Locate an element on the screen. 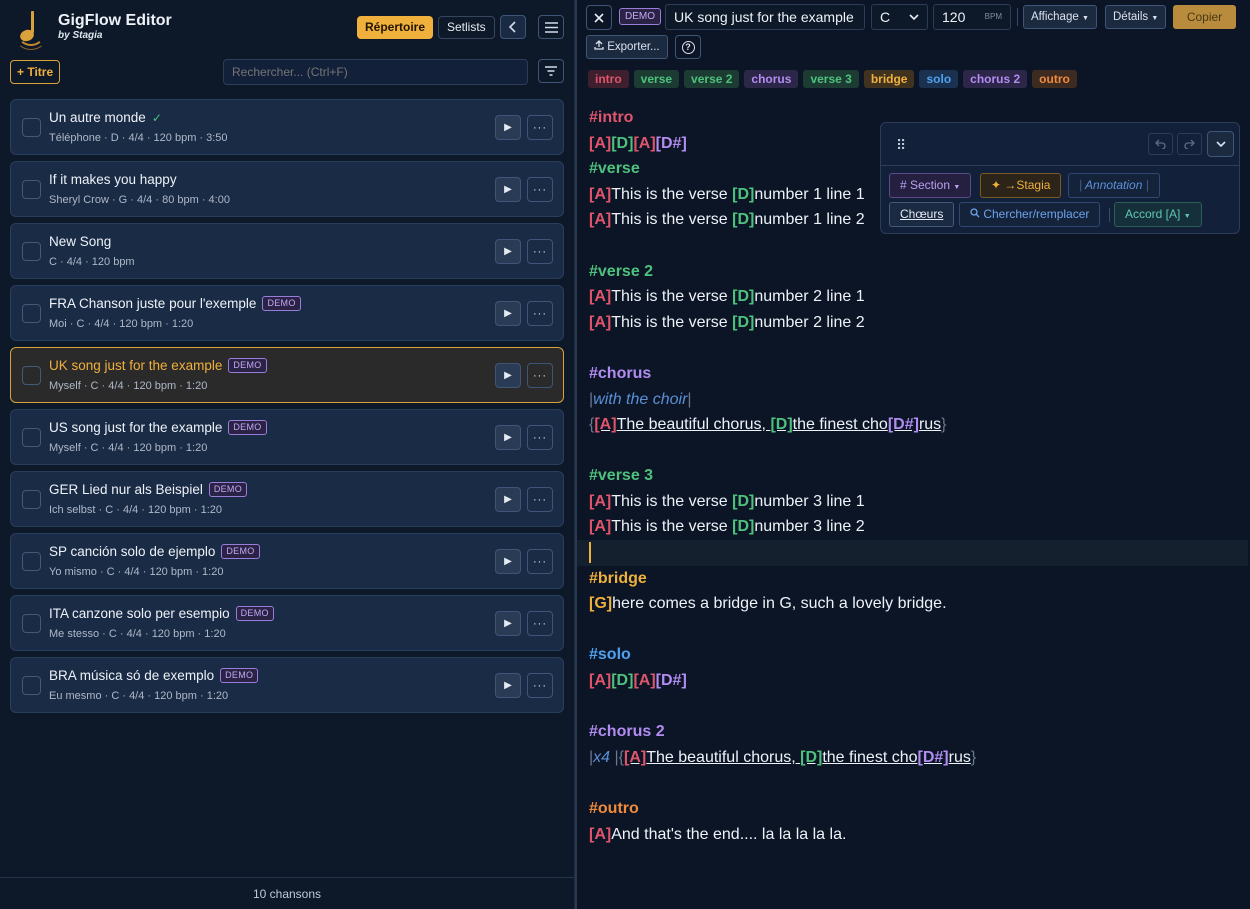  collapse-panel-button is located at coordinates (513, 27).